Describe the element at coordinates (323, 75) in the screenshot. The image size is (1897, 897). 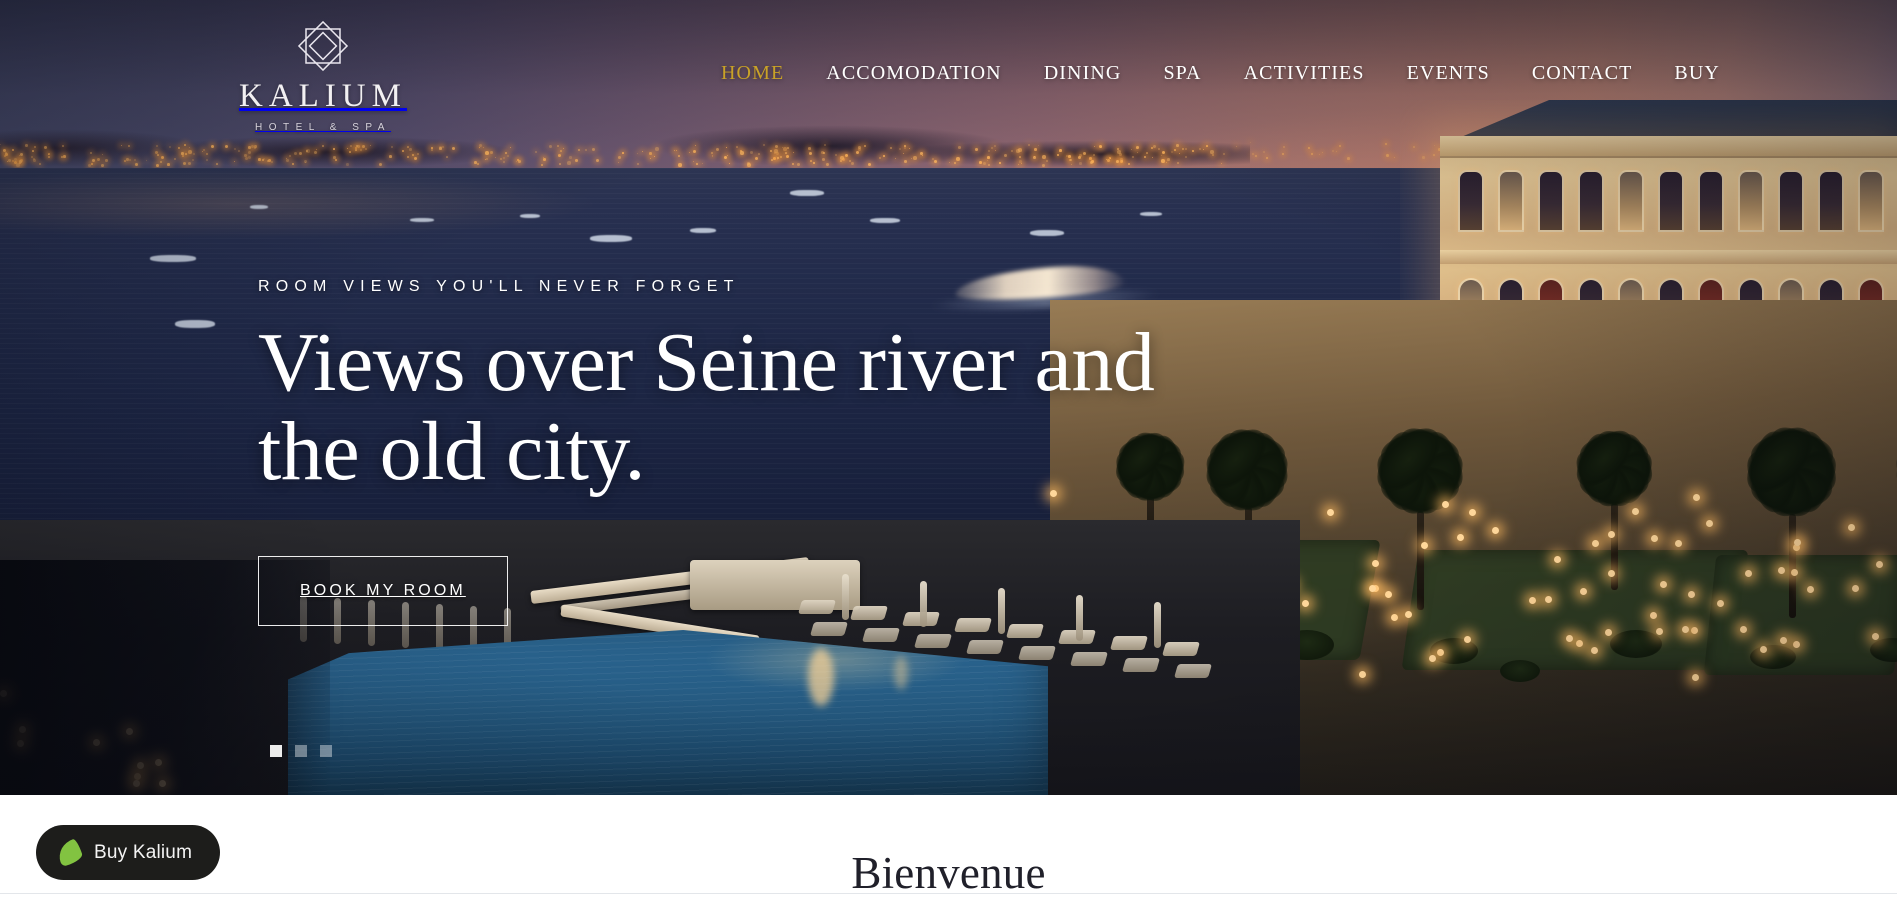
I see `brand-logo: KALIUM HOTEL & SPA` at that location.